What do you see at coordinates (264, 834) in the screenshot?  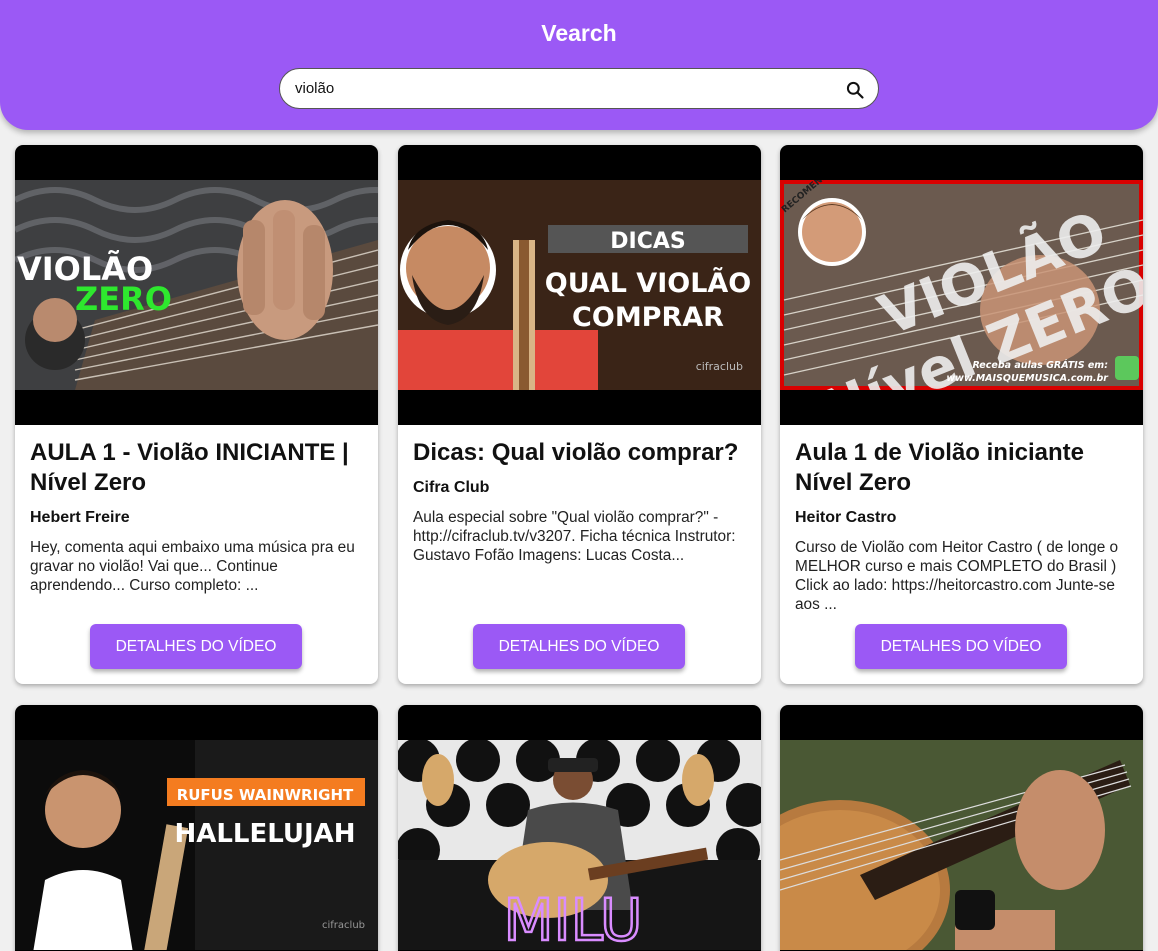 I see `thumb-text: HALLELUJAH` at bounding box center [264, 834].